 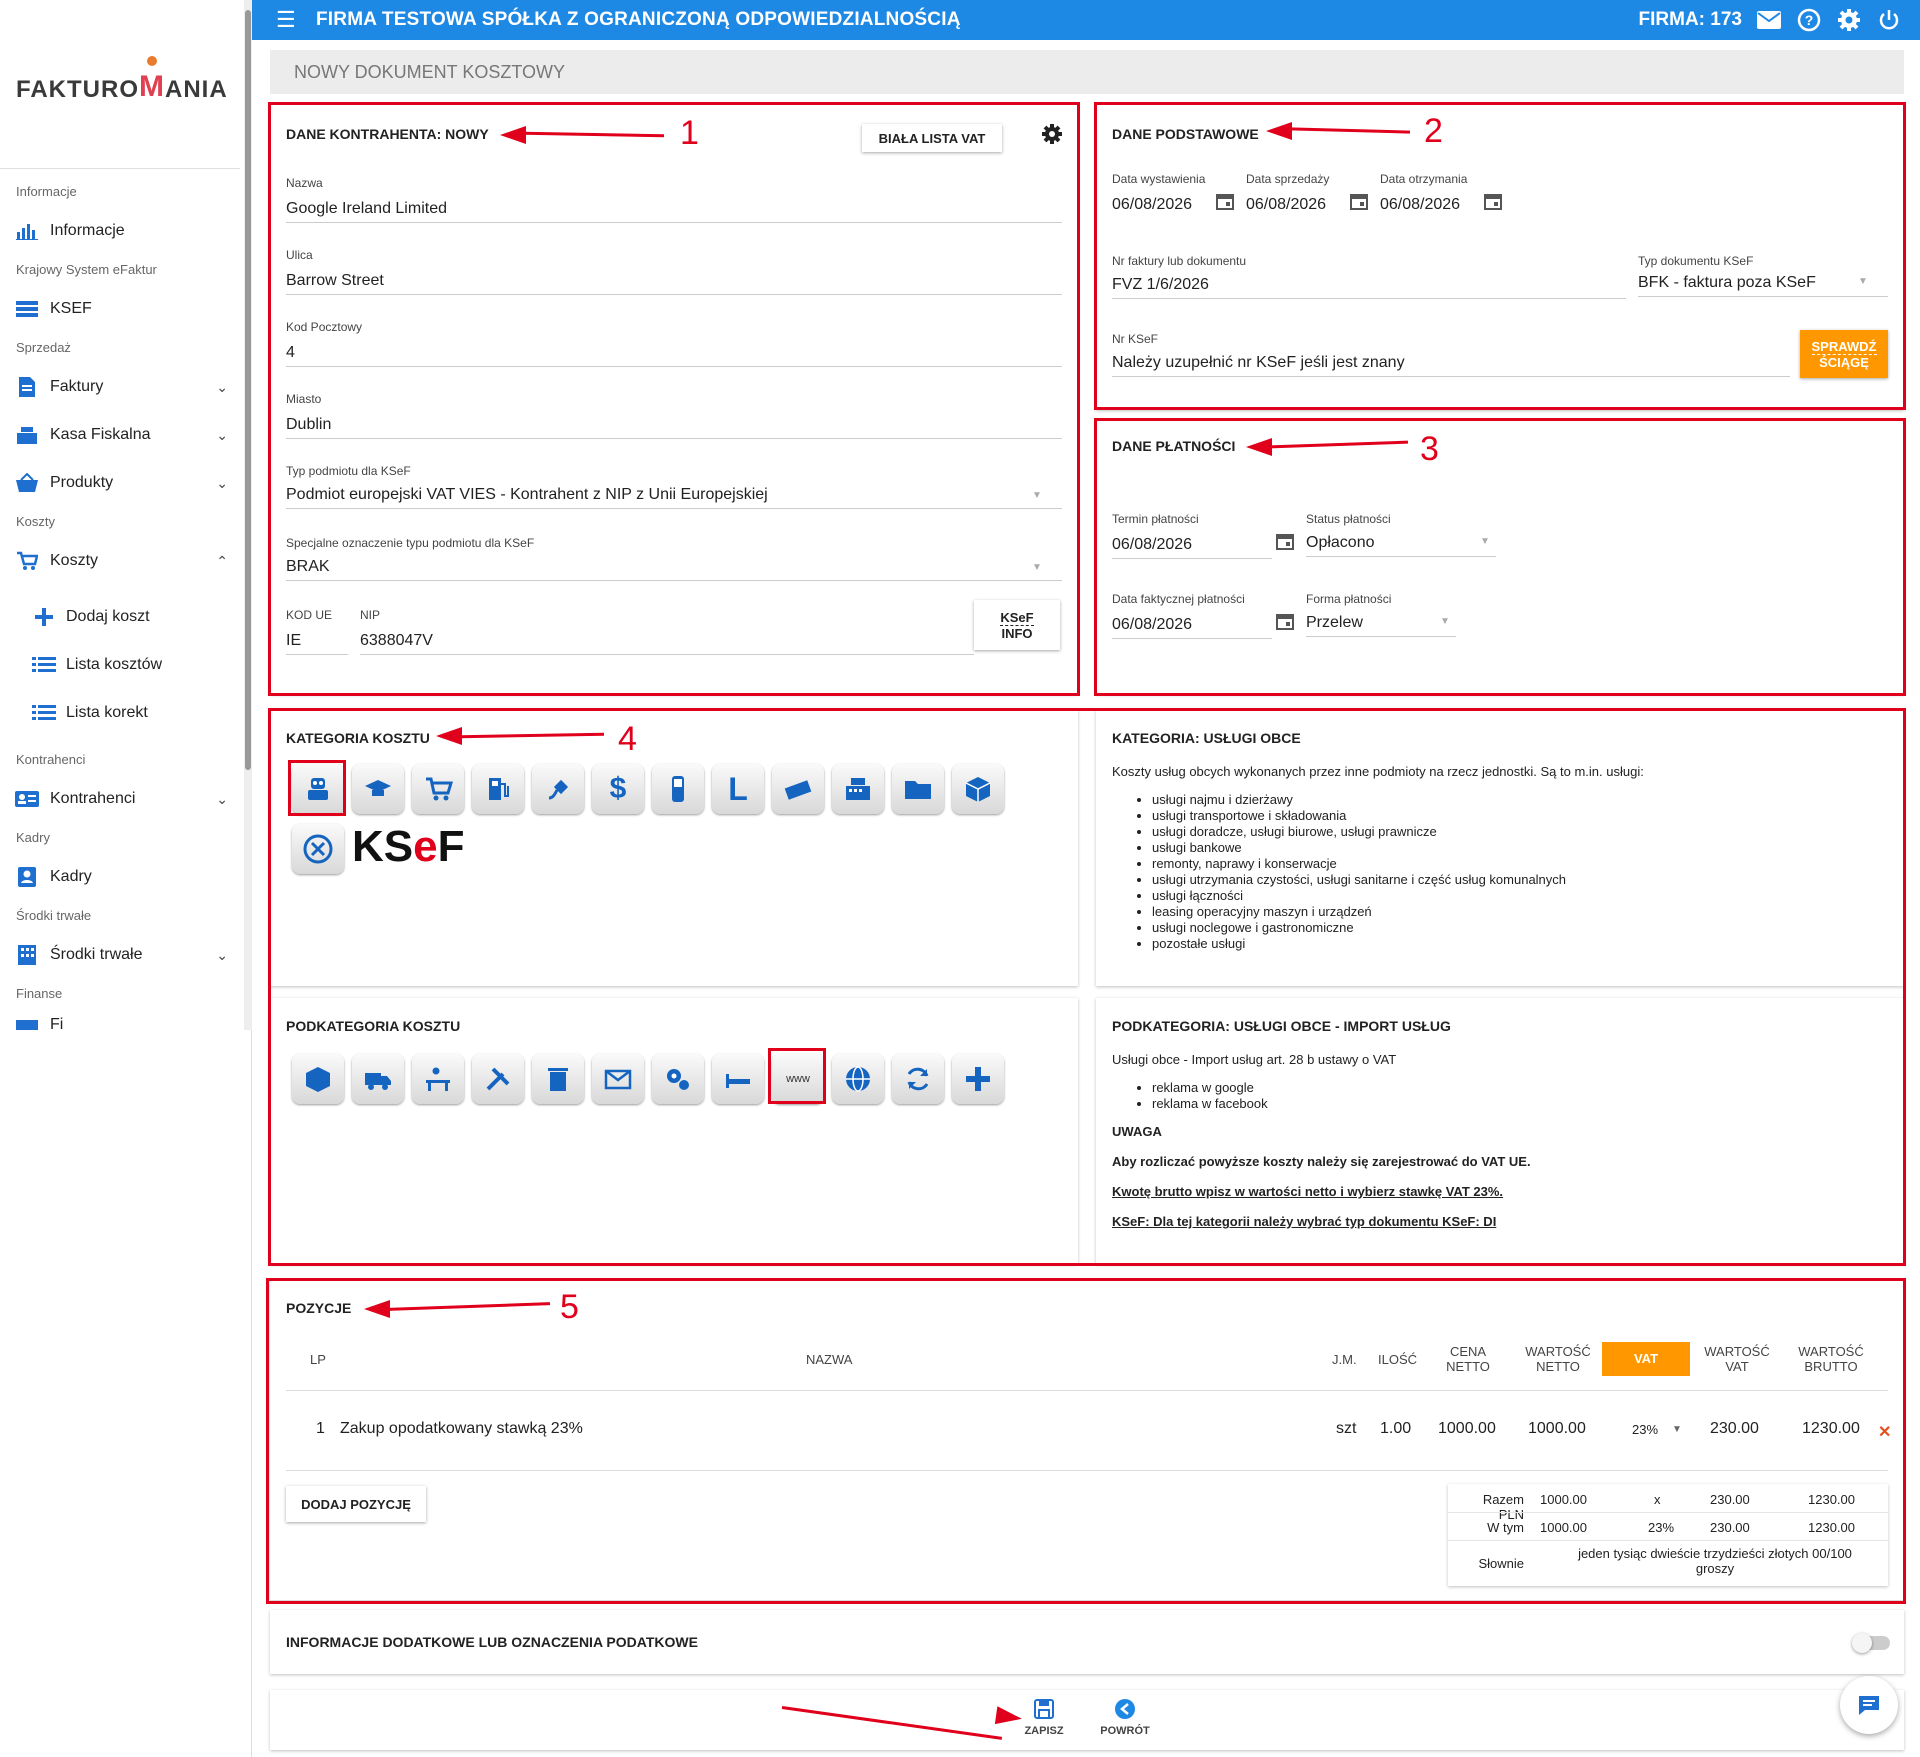 What do you see at coordinates (121, 483) in the screenshot?
I see `sidebar-item-produkty: Produkty ⌄` at bounding box center [121, 483].